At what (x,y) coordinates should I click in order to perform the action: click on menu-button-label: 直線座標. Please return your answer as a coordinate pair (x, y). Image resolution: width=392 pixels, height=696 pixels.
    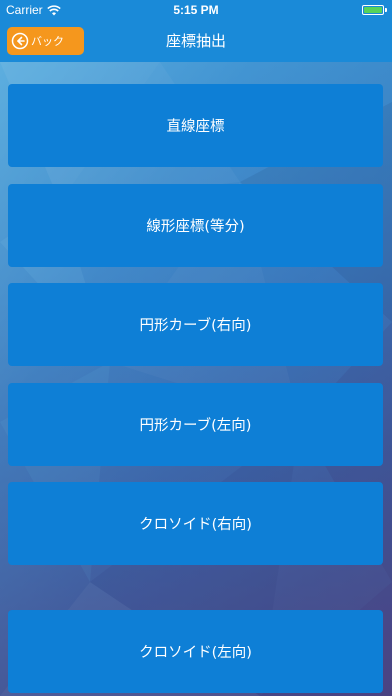
    Looking at the image, I should click on (195, 127).